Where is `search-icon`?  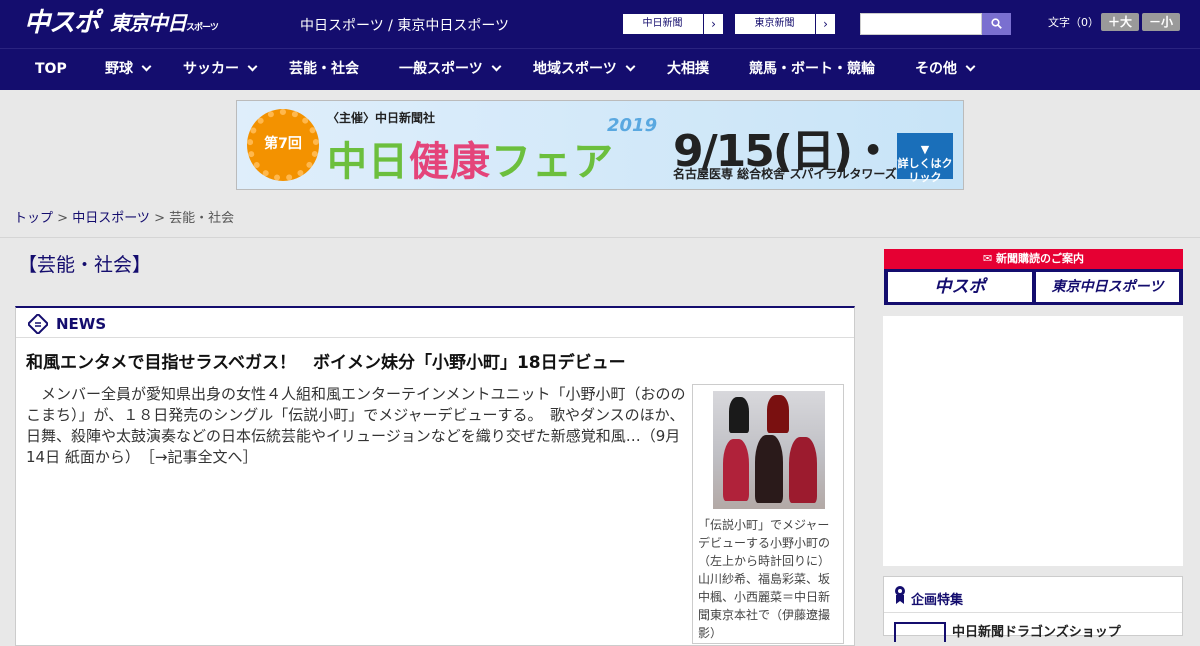 search-icon is located at coordinates (996, 23).